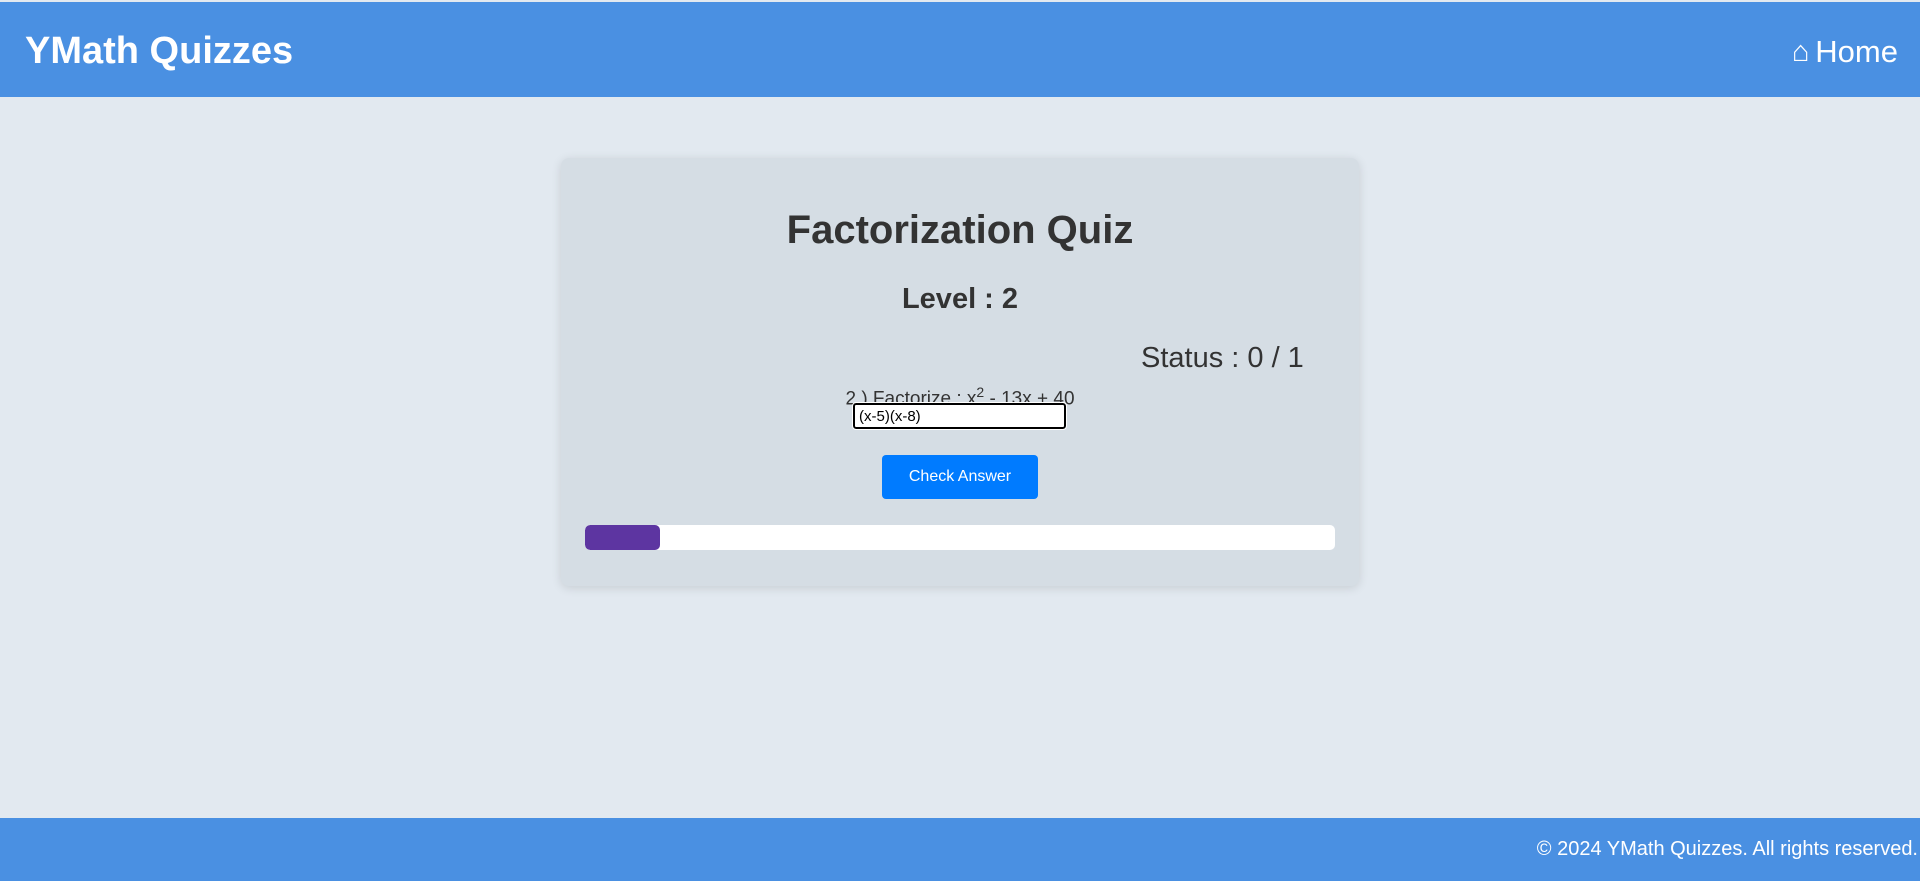 This screenshot has height=881, width=1920. I want to click on quiz-level: Level : 2, so click(960, 299).